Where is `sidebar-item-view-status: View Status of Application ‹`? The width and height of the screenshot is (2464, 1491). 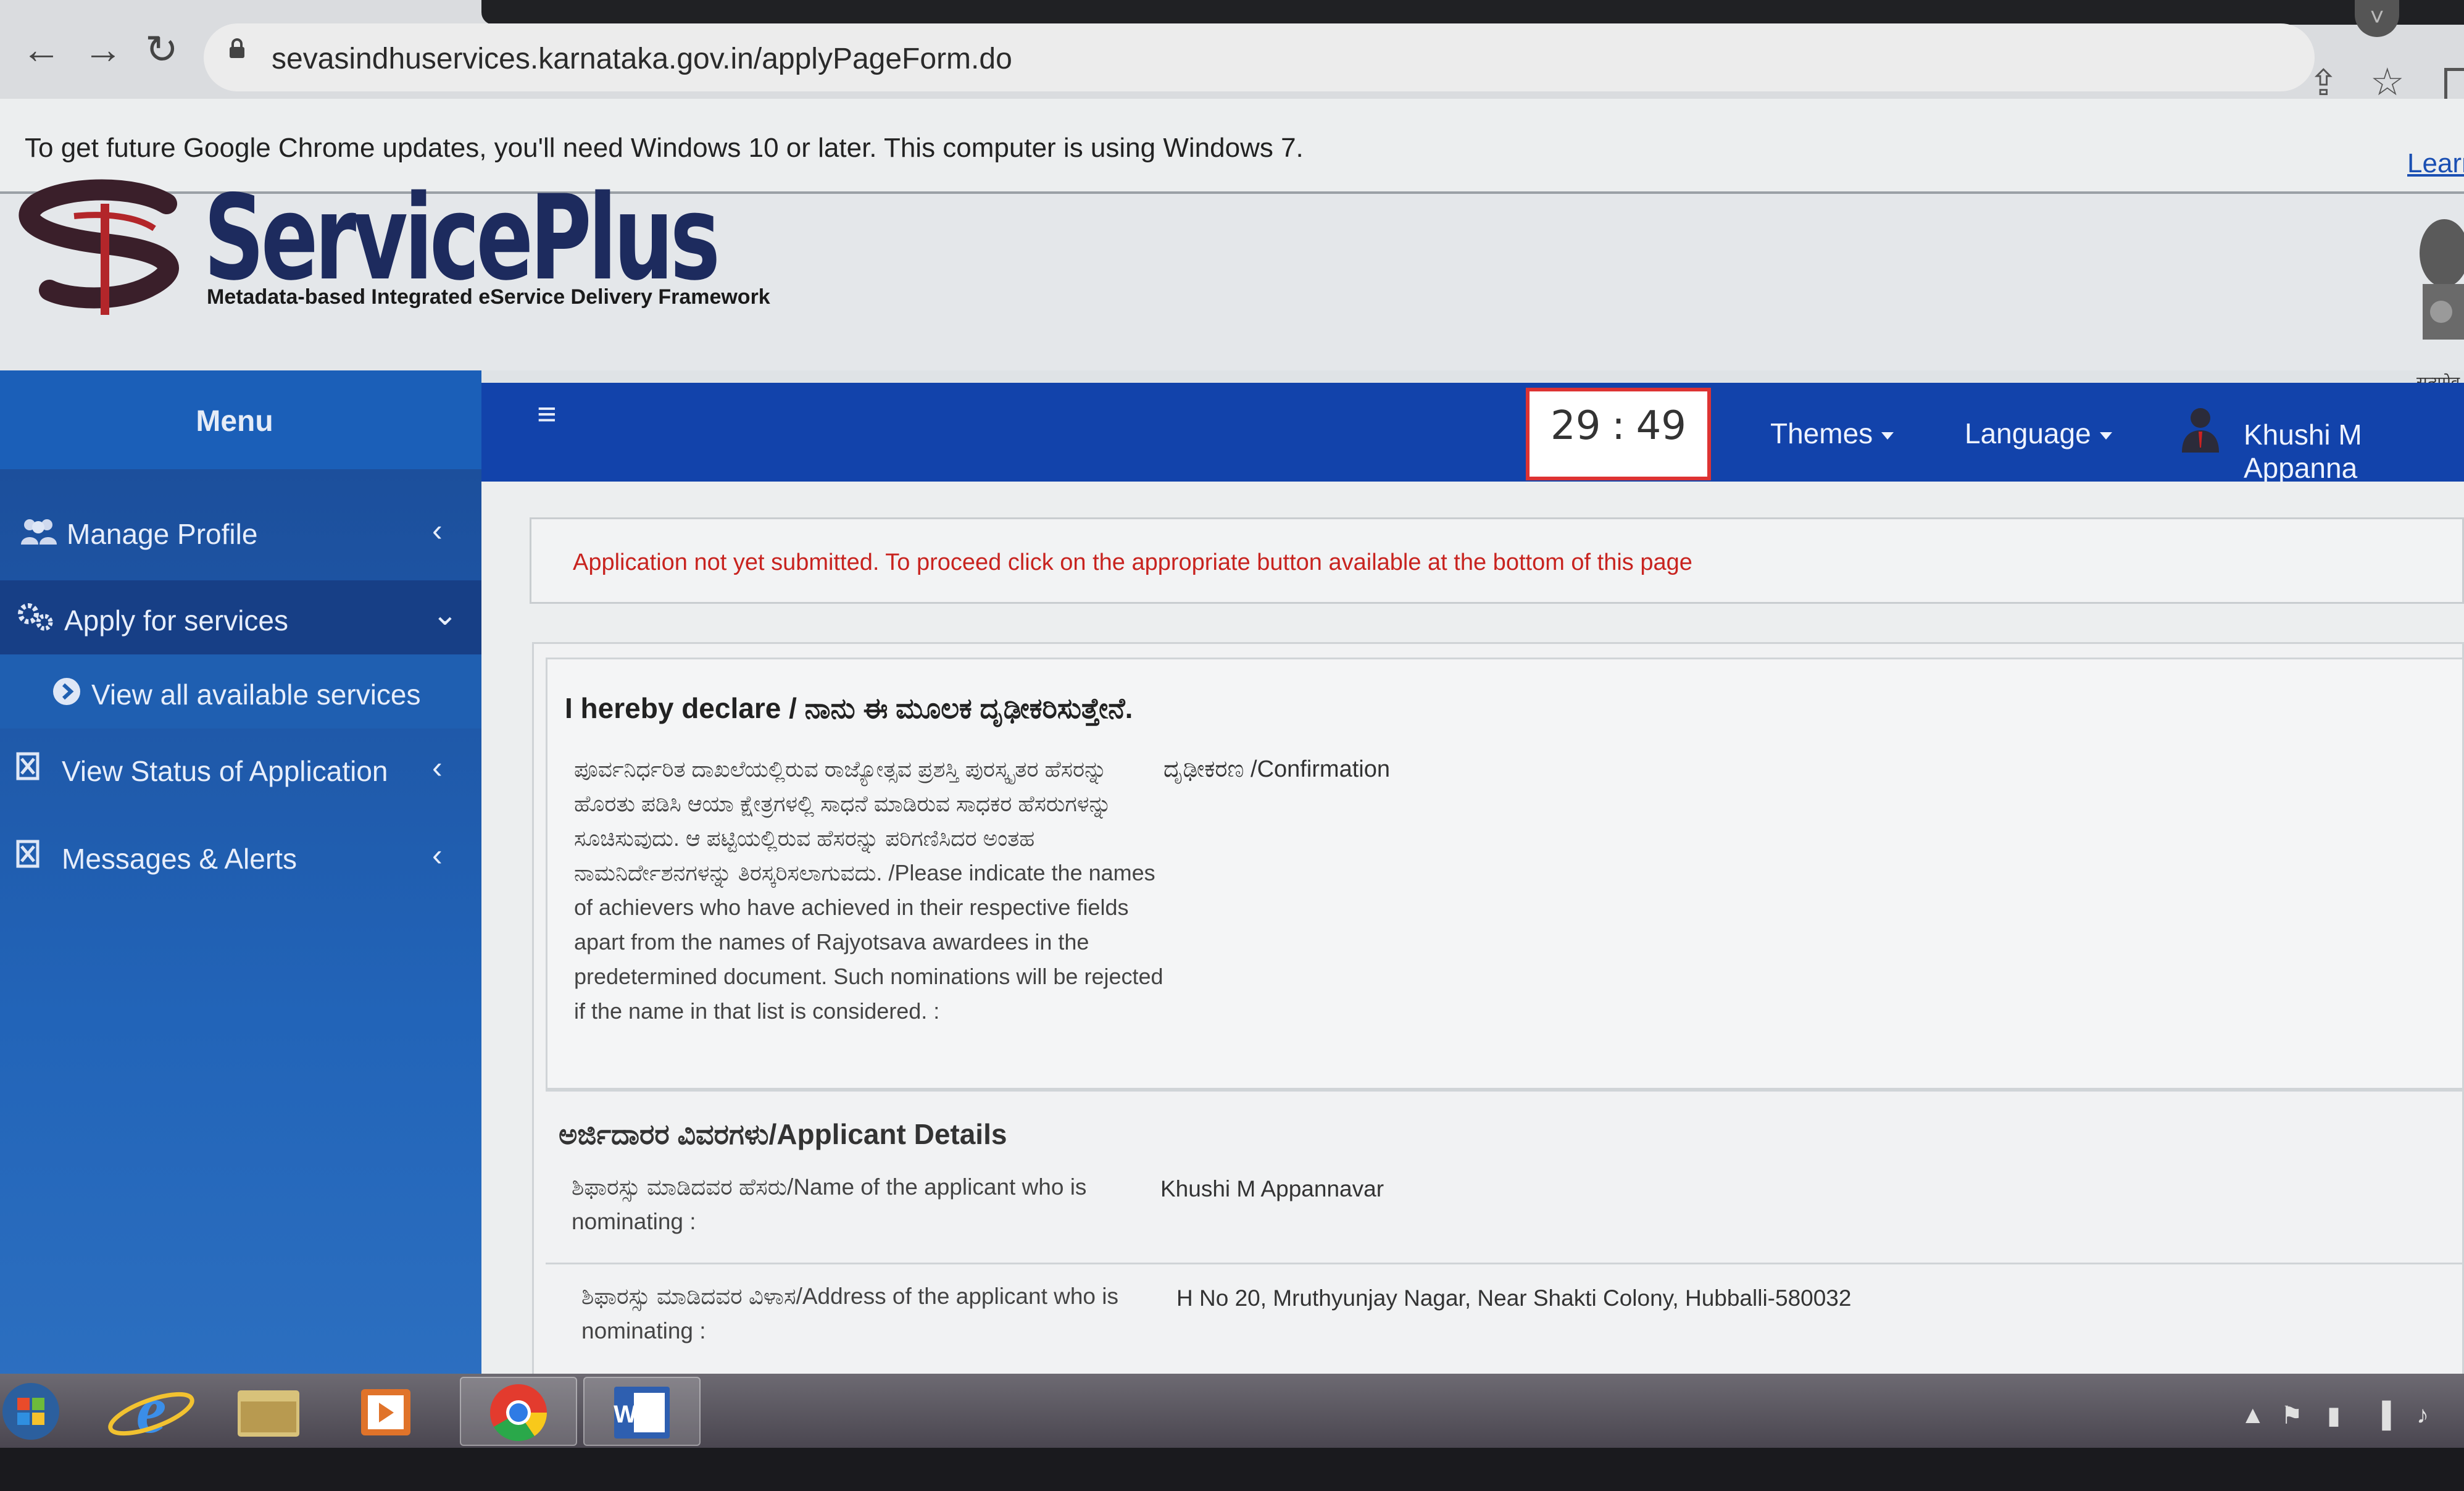 sidebar-item-view-status: View Status of Application ‹ is located at coordinates (240, 769).